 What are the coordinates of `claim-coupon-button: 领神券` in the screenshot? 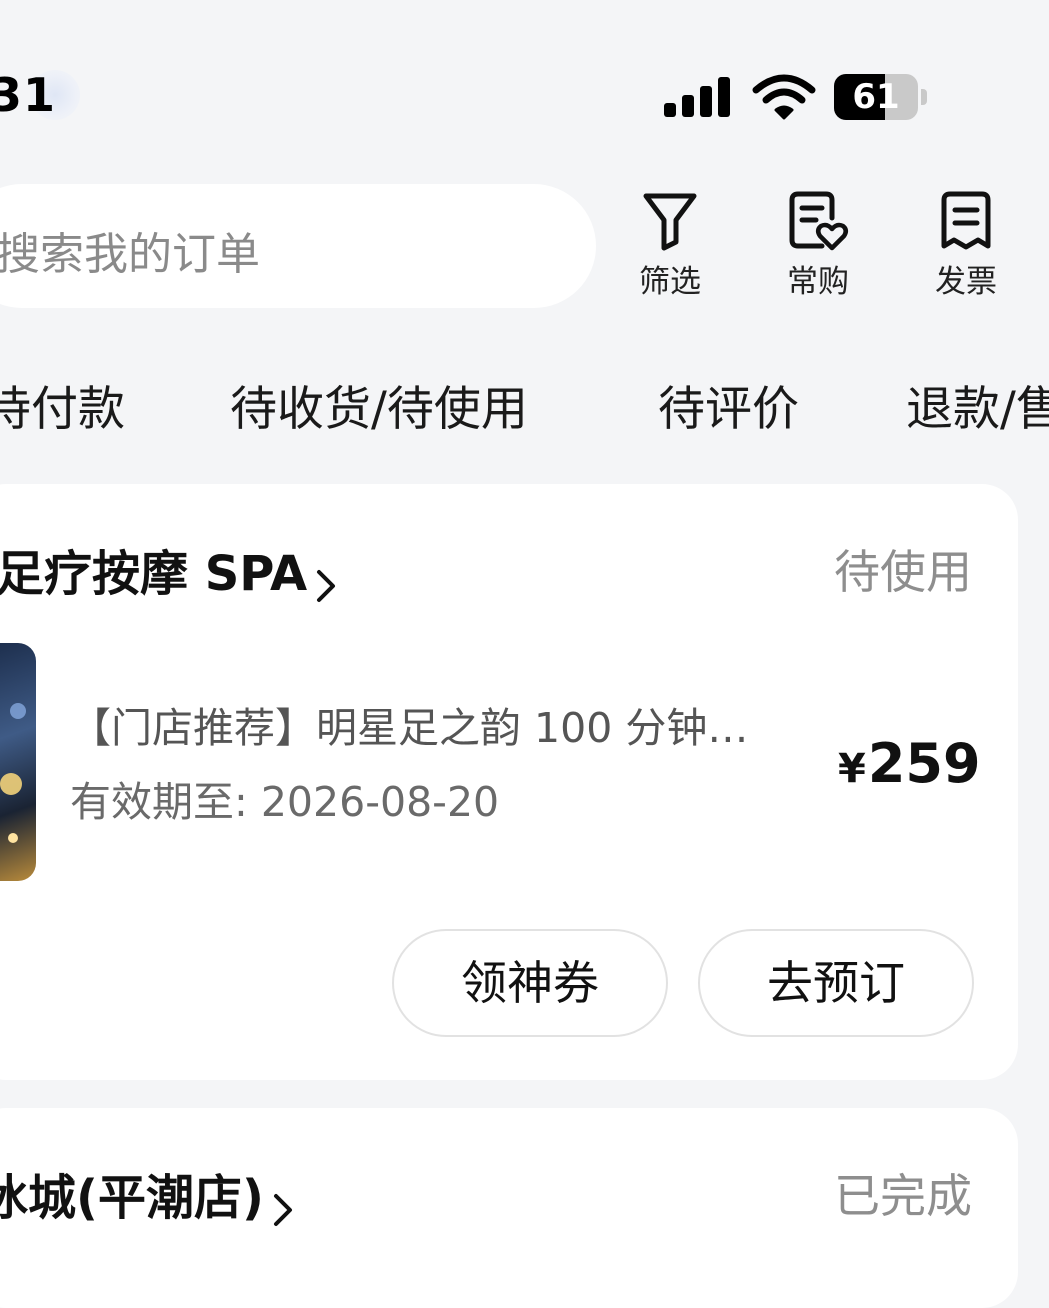 It's located at (530, 983).